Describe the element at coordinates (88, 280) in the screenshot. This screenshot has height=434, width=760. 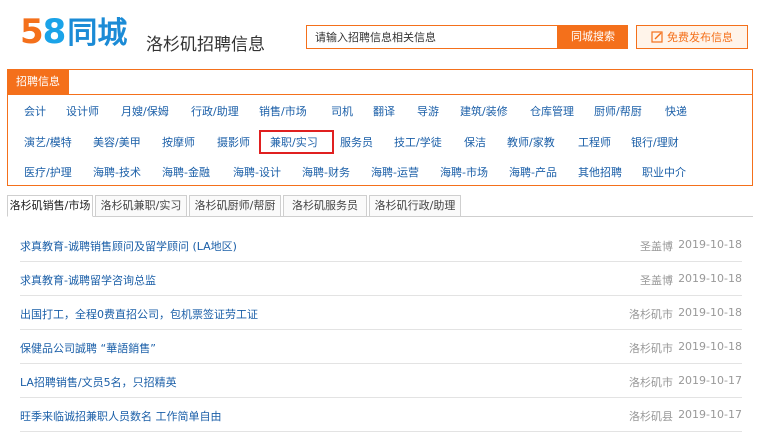
I see `listing-title: 求真教育-诚聘留学咨询总监` at that location.